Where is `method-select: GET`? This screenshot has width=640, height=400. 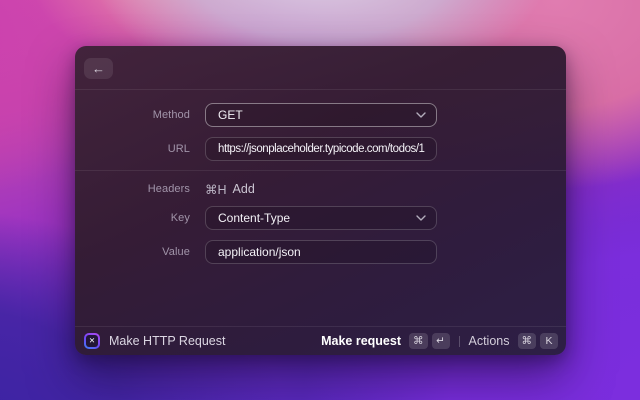
method-select: GET is located at coordinates (321, 115).